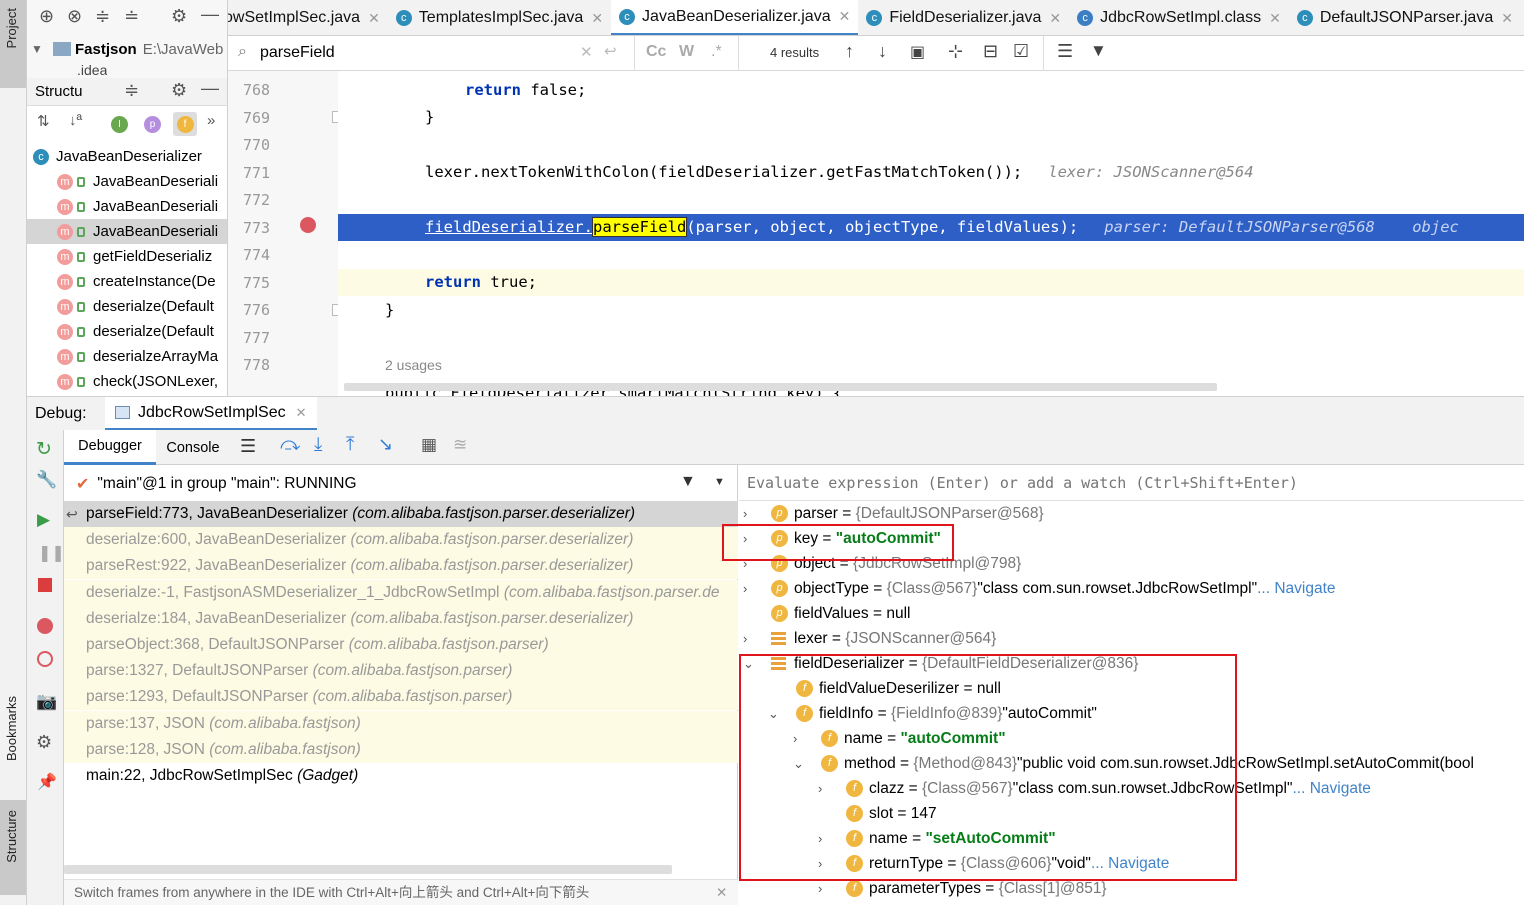 Image resolution: width=1524 pixels, height=905 pixels. What do you see at coordinates (127, 356) in the screenshot?
I see `structure-item: m deserialzeArrayMa` at bounding box center [127, 356].